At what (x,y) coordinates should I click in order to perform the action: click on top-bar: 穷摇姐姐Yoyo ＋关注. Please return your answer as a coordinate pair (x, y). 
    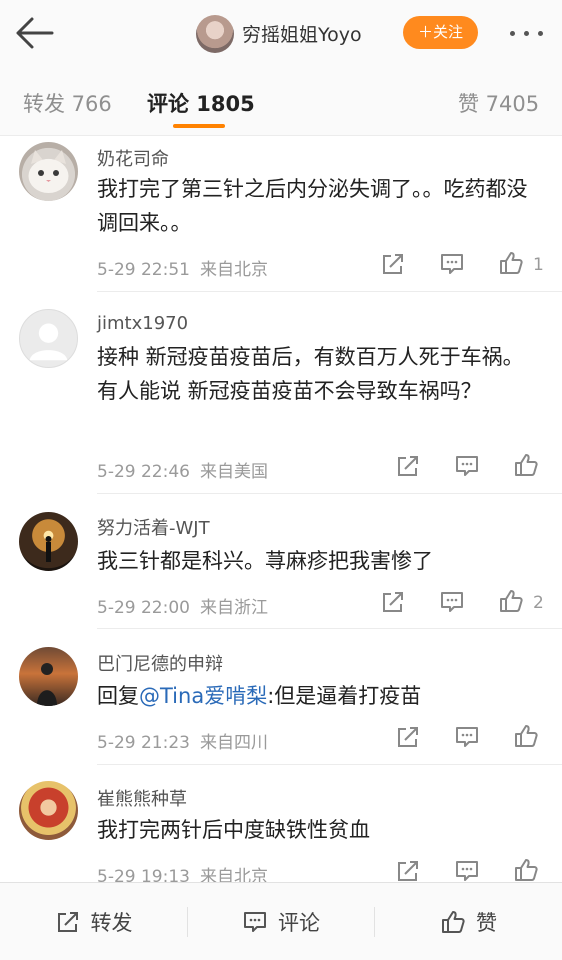
    Looking at the image, I should click on (281, 33).